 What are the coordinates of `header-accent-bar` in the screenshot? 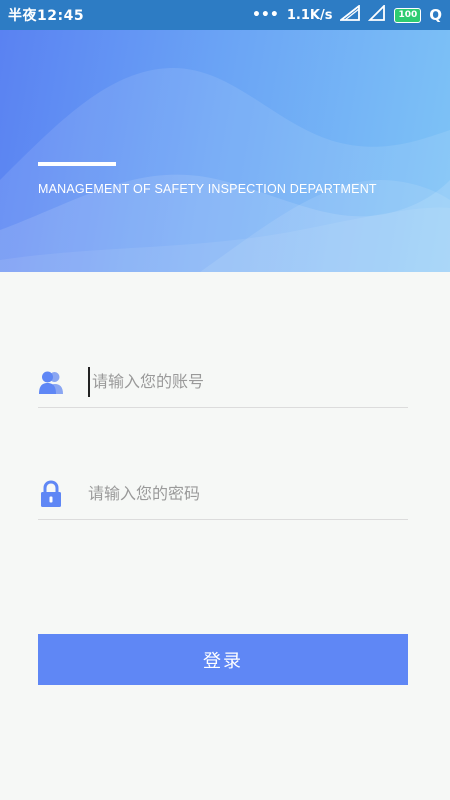 It's located at (77, 164).